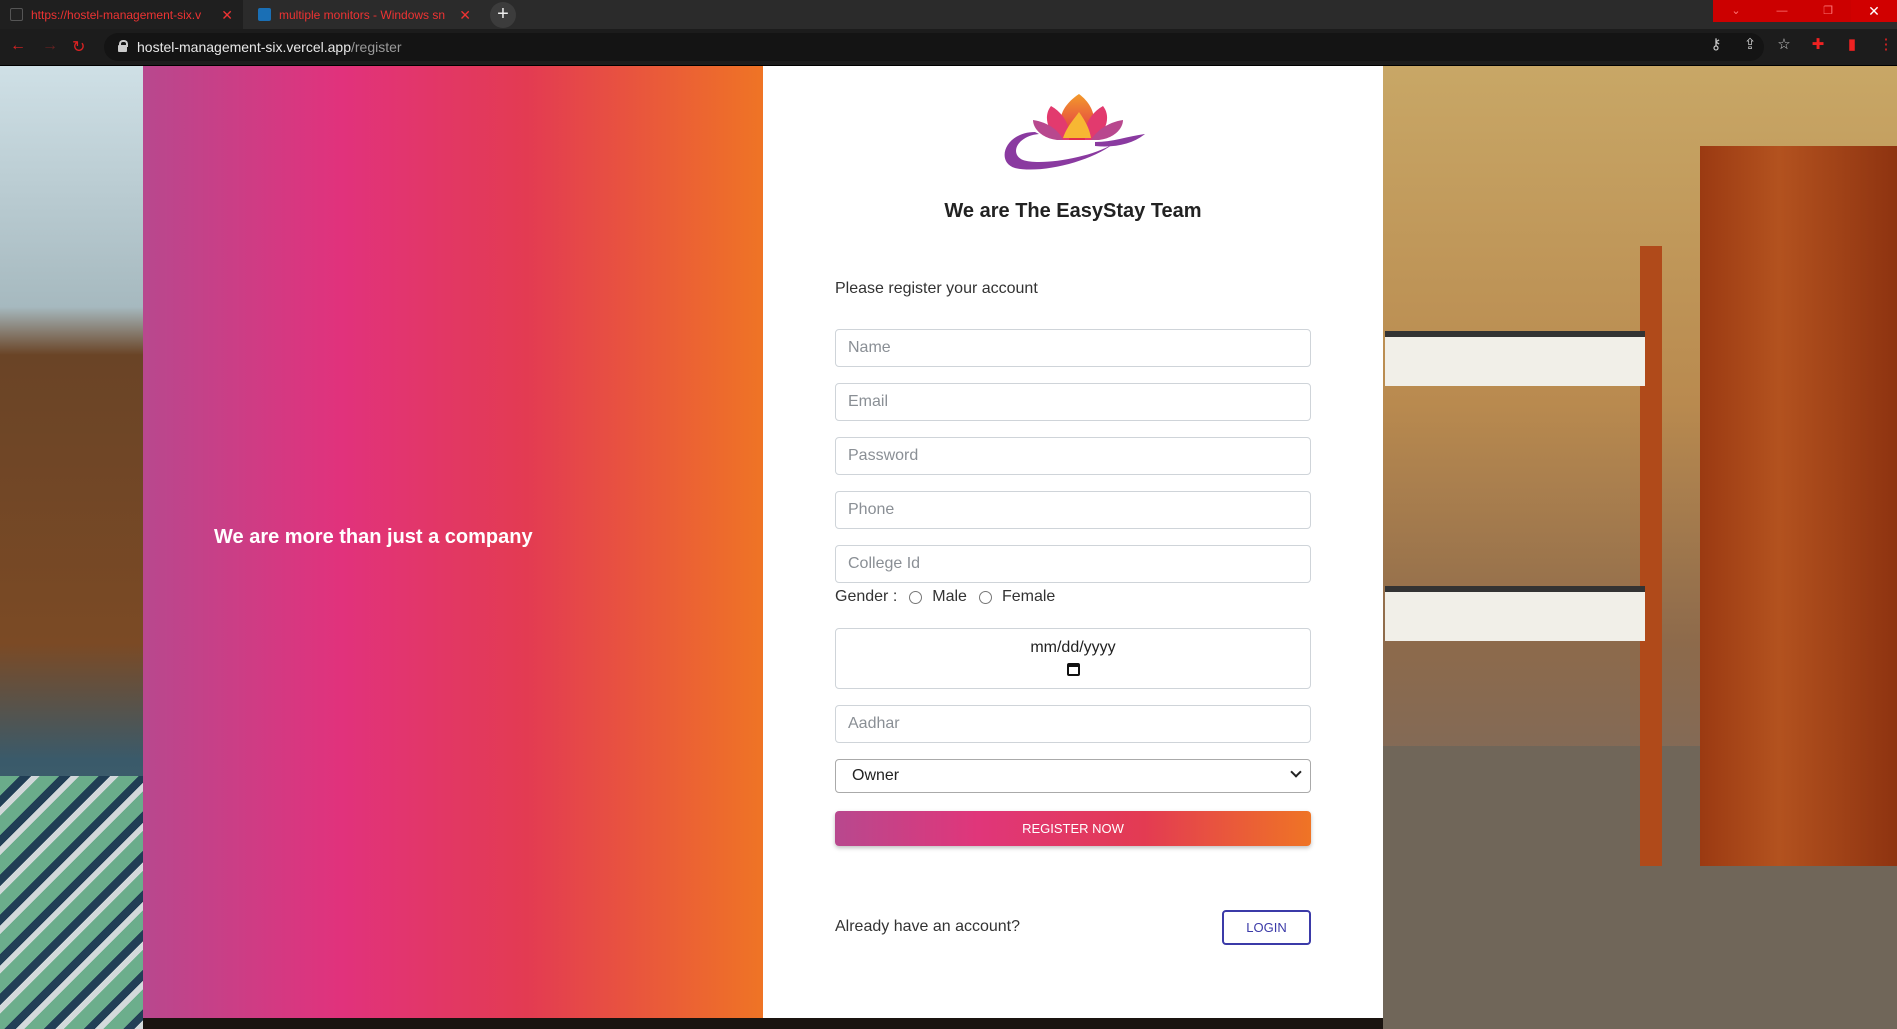  Describe the element at coordinates (1784, 44) in the screenshot. I see `star-icon: ☆` at that location.